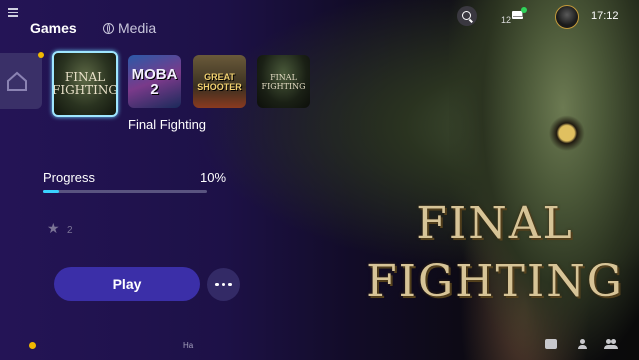 This screenshot has width=639, height=360. What do you see at coordinates (125, 191) in the screenshot?
I see `progress-bar` at bounding box center [125, 191].